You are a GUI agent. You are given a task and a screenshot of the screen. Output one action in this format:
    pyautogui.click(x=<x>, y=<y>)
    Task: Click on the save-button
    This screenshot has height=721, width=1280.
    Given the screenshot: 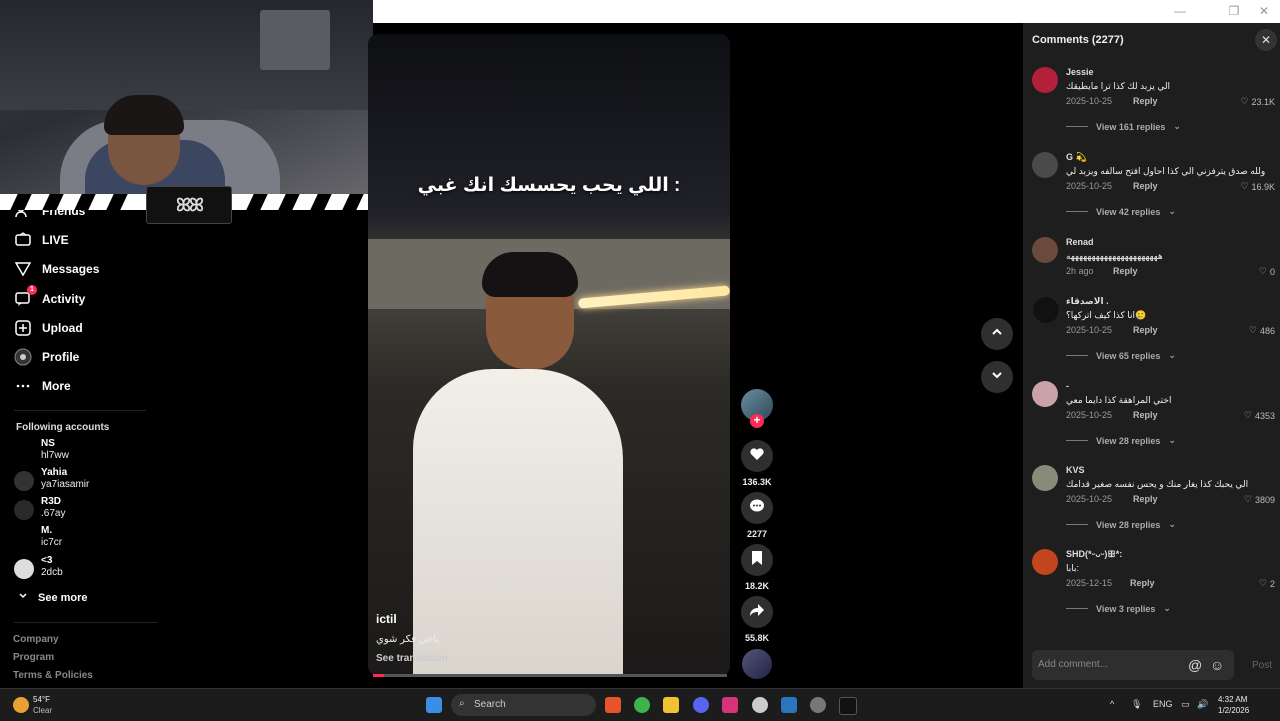 What is the action you would take?
    pyautogui.click(x=757, y=560)
    